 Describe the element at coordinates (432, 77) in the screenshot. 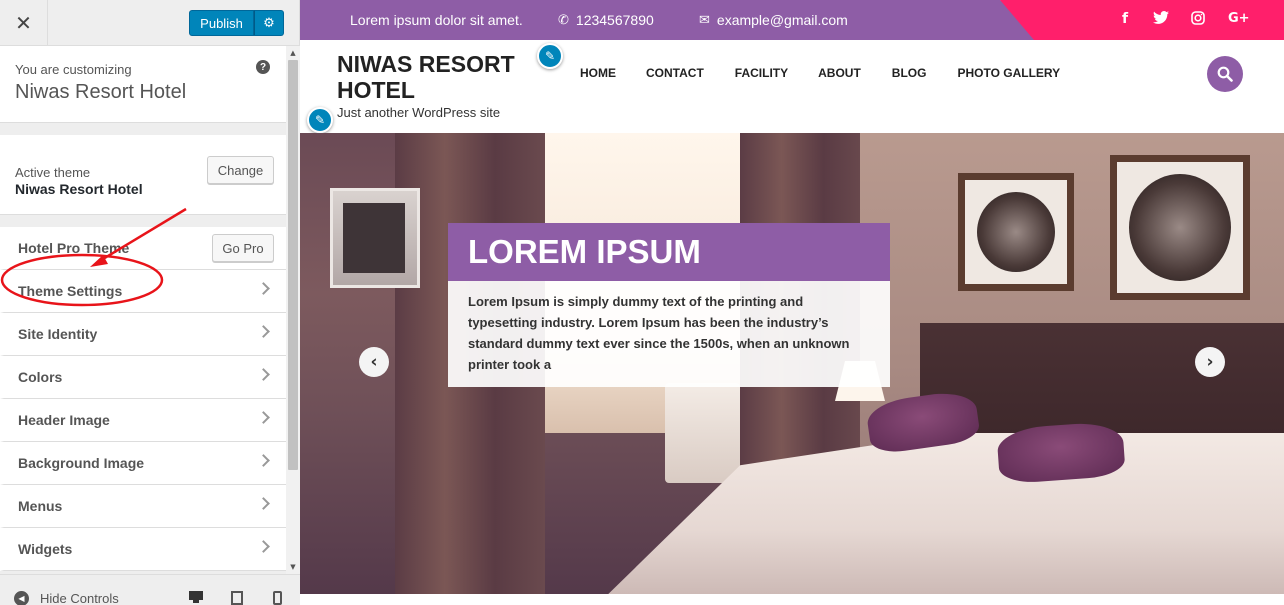

I see `site-title: NIWAS RESORT HOTEL` at that location.